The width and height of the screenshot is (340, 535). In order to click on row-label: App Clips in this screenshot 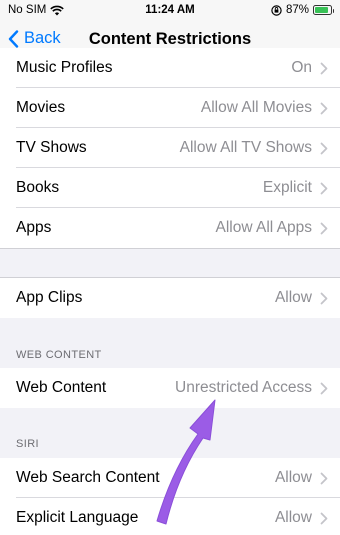, I will do `click(49, 297)`.